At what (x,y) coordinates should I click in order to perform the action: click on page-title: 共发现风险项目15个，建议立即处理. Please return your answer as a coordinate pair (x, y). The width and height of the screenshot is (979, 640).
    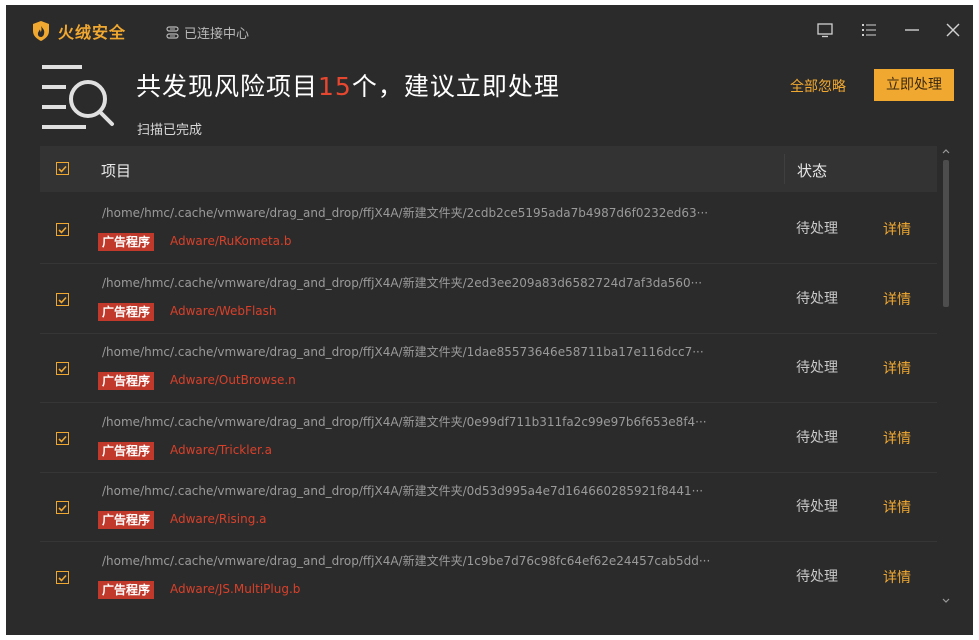
    Looking at the image, I should click on (348, 85).